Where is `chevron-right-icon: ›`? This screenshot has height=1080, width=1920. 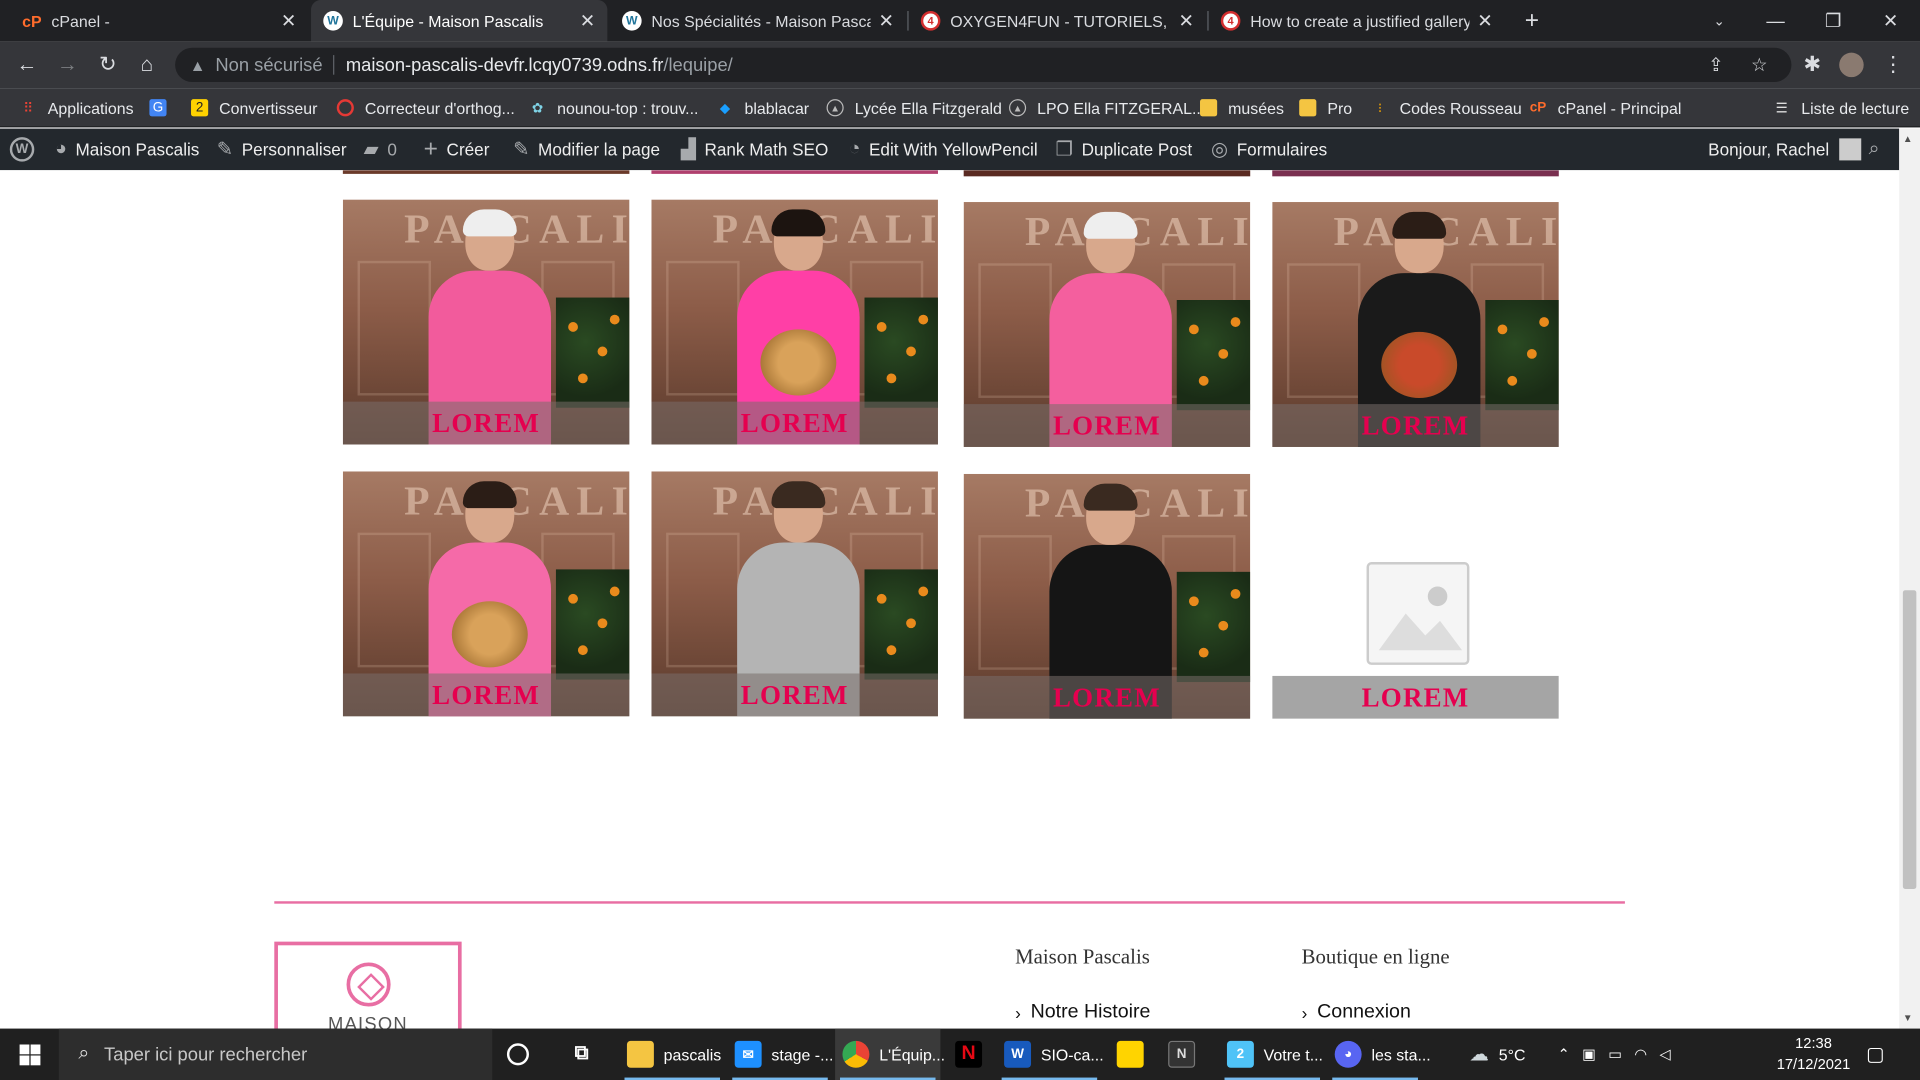
chevron-right-icon: › is located at coordinates (1018, 1012).